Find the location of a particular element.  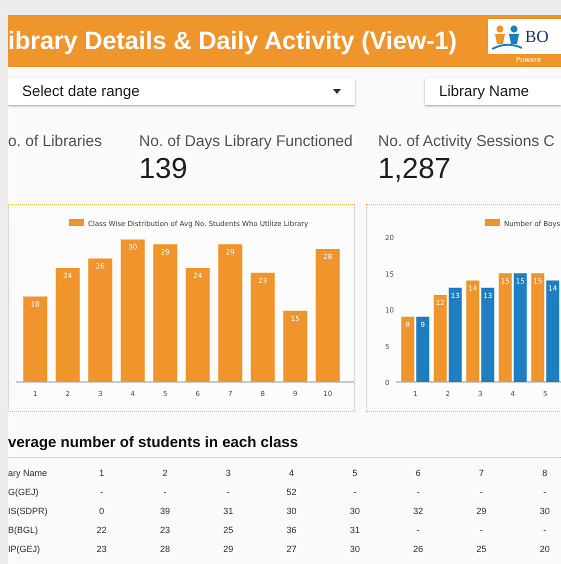

date-range-dropdown: Select date range is located at coordinates (181, 91).